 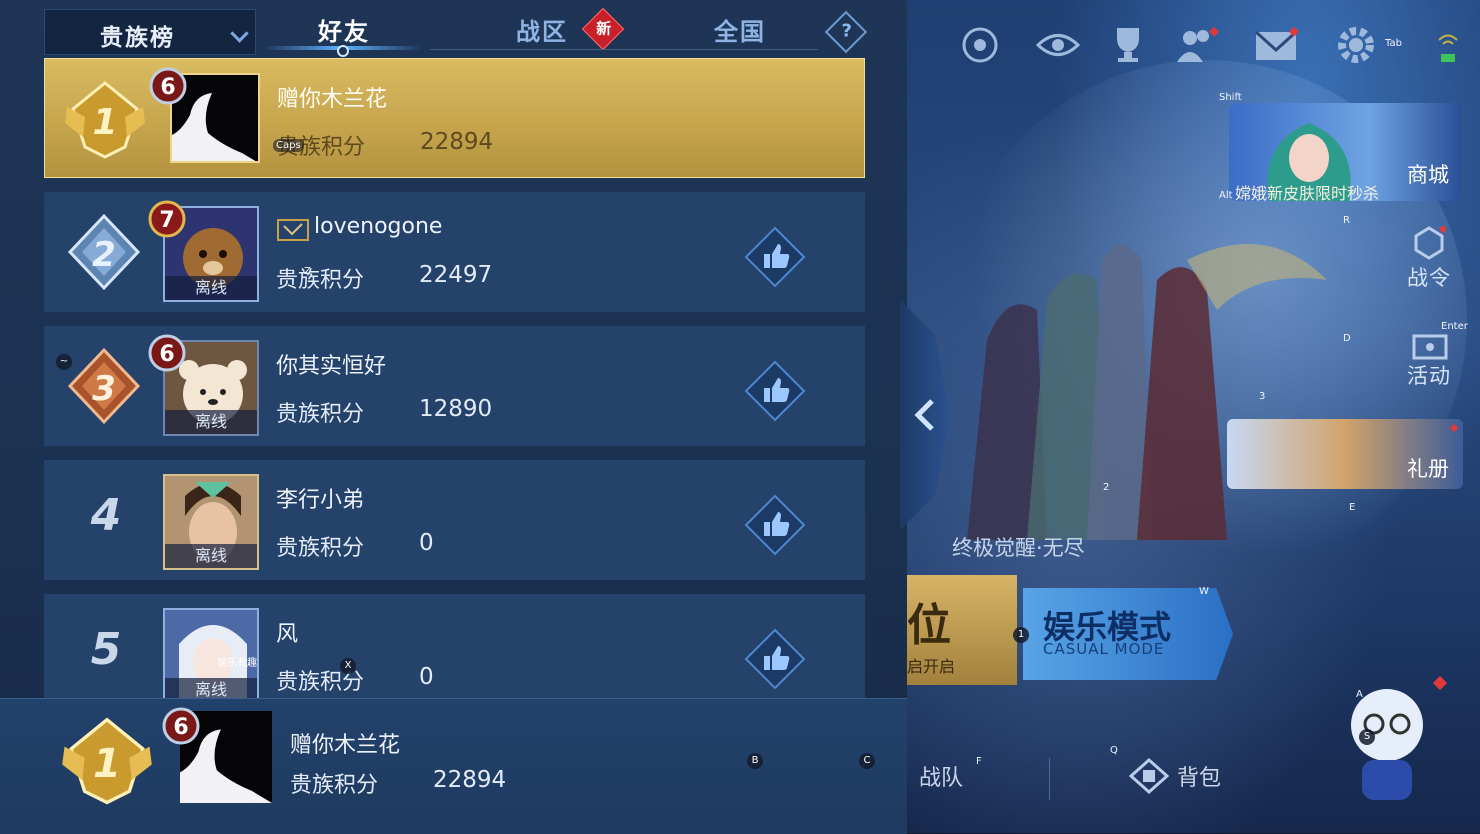 What do you see at coordinates (1058, 45) in the screenshot?
I see `eye-icon` at bounding box center [1058, 45].